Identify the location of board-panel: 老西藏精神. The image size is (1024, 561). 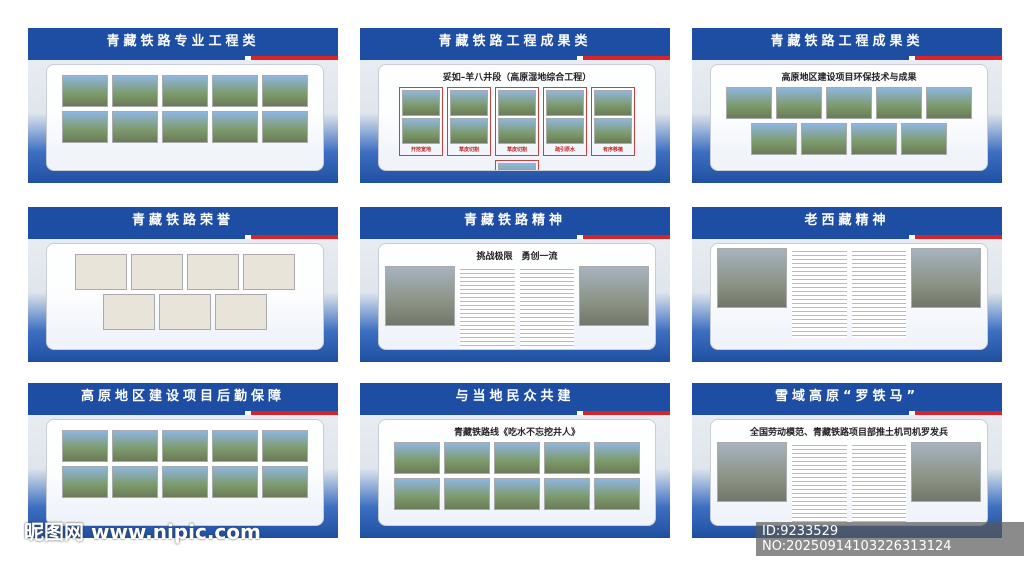
(847, 284).